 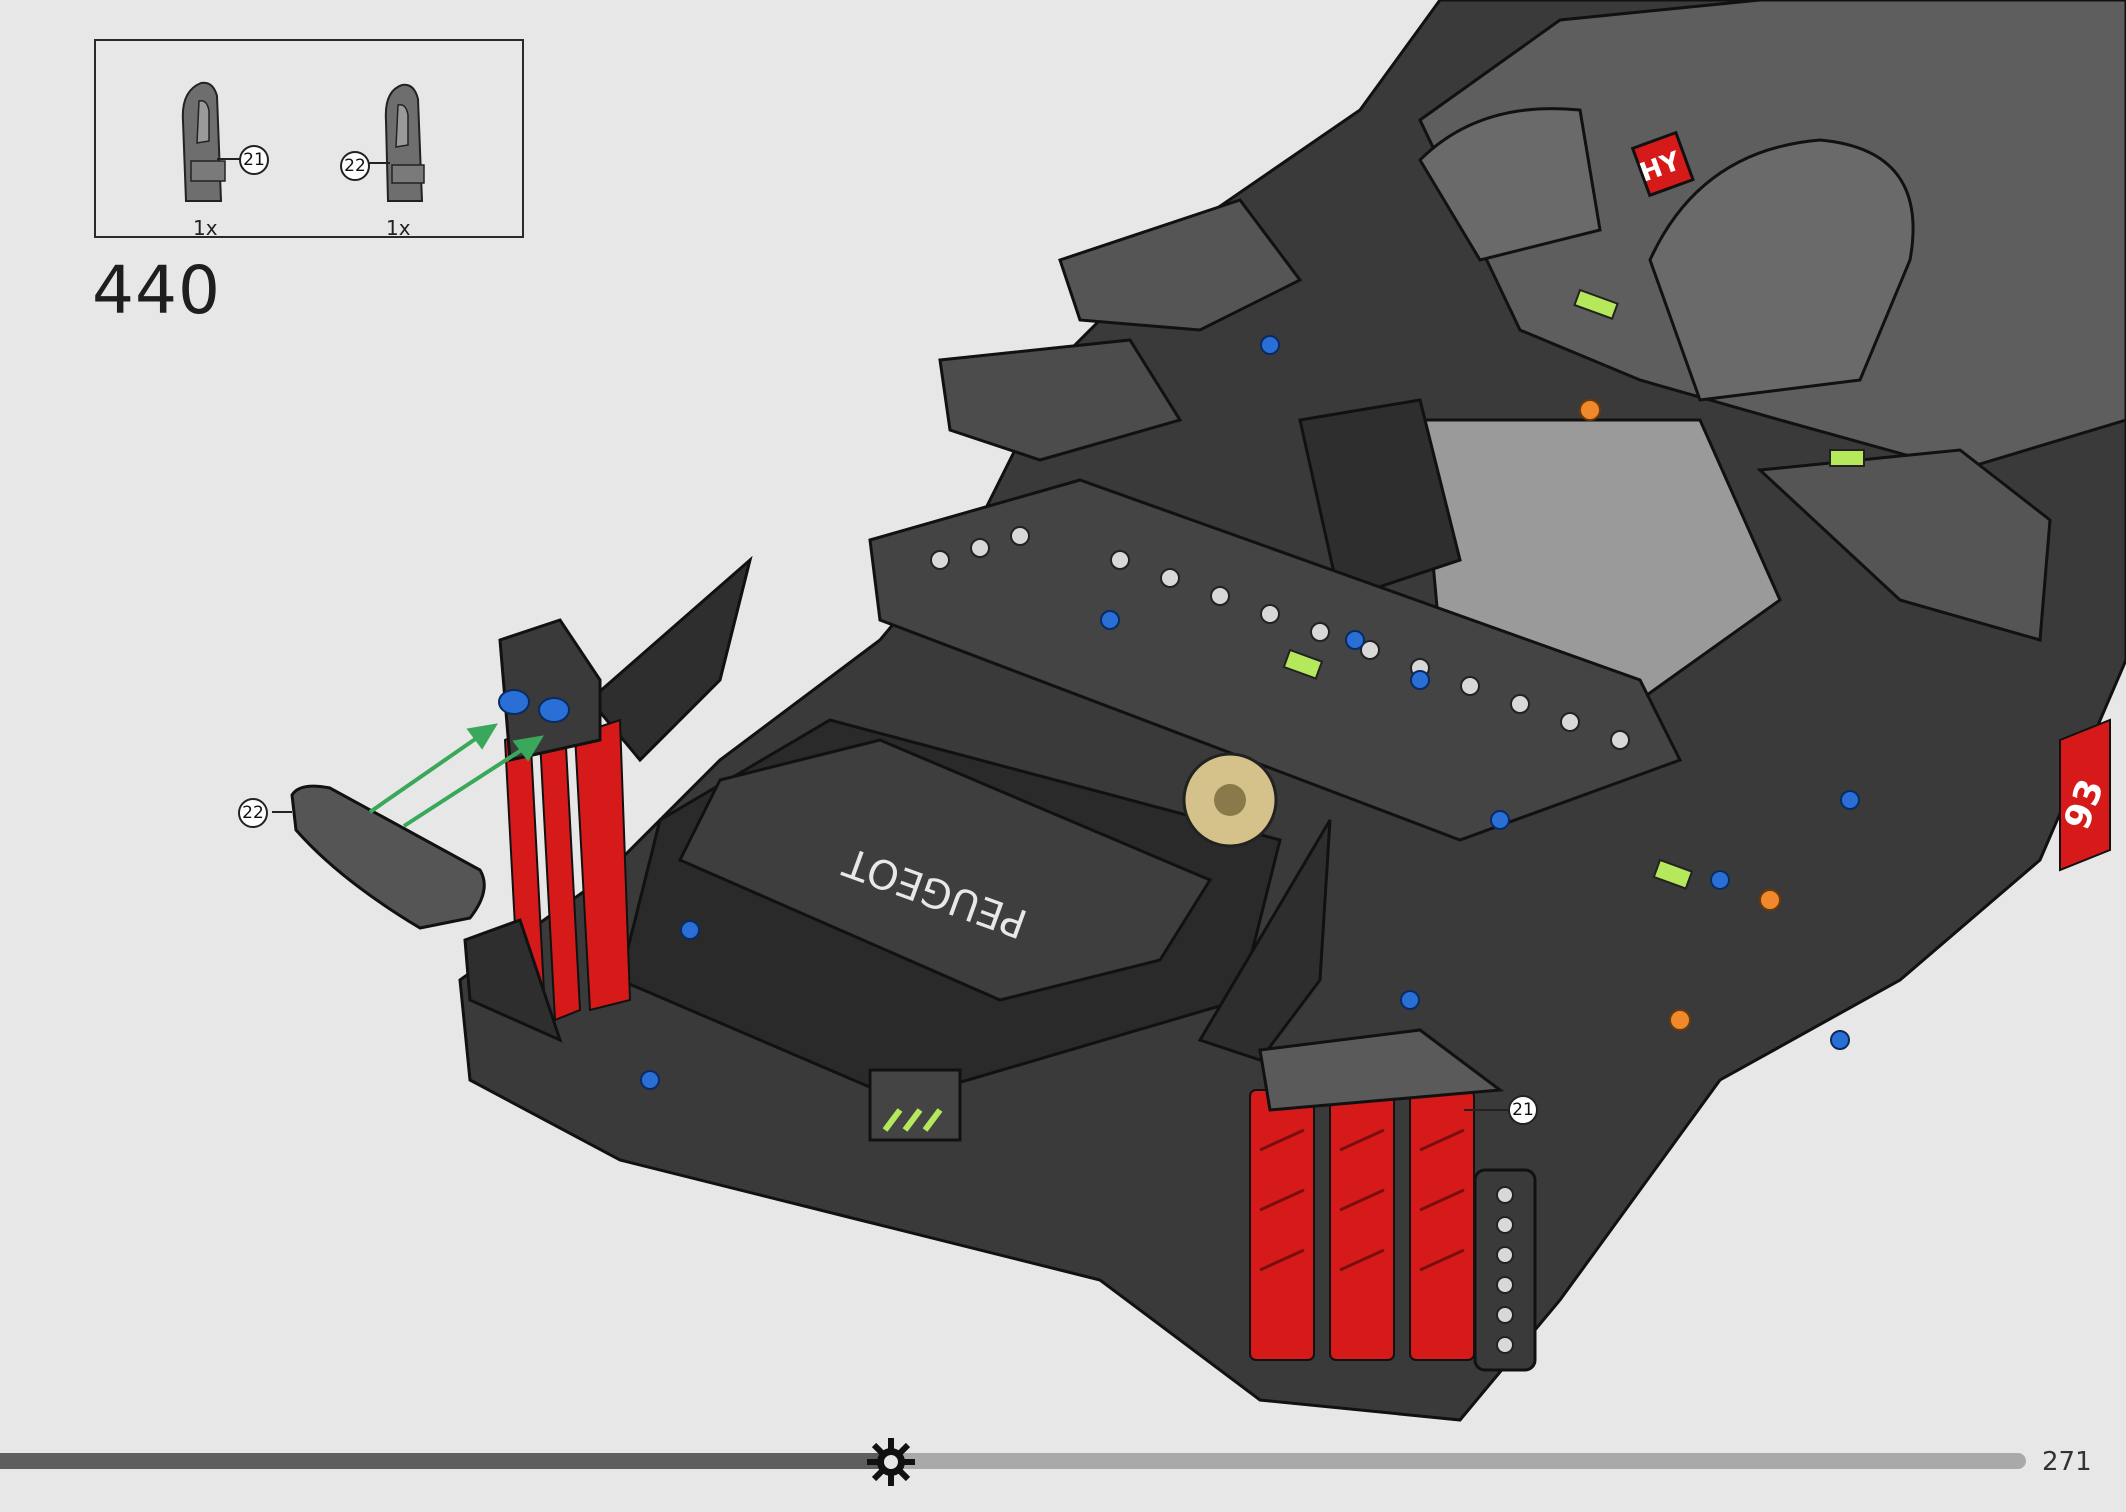 What do you see at coordinates (445, 1461) in the screenshot?
I see `progress-fill` at bounding box center [445, 1461].